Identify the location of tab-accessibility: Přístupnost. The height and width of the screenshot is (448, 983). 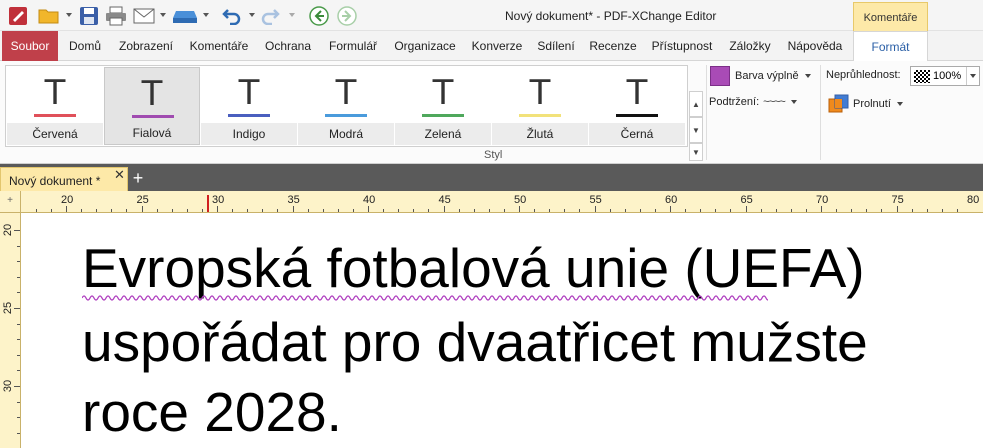
(682, 46).